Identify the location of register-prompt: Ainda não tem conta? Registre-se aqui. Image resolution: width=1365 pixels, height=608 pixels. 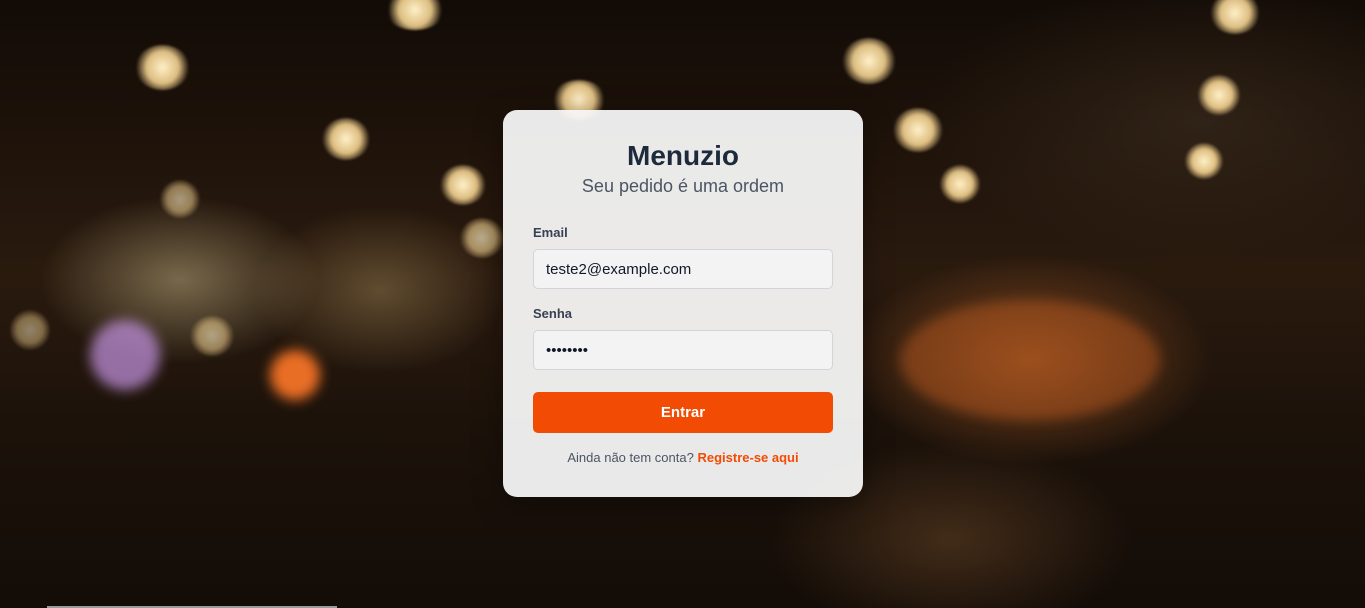
(683, 457).